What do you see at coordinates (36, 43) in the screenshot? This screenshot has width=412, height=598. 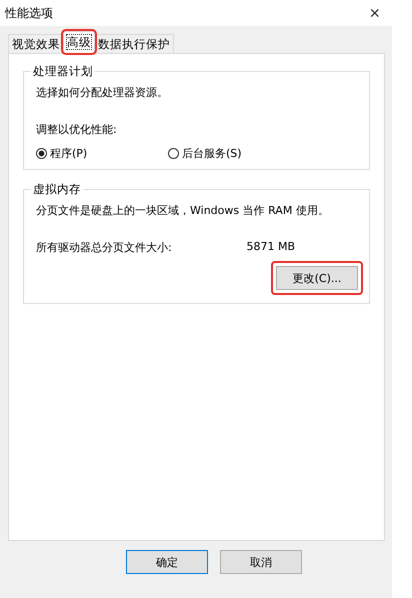 I see `tab: 视觉效果` at bounding box center [36, 43].